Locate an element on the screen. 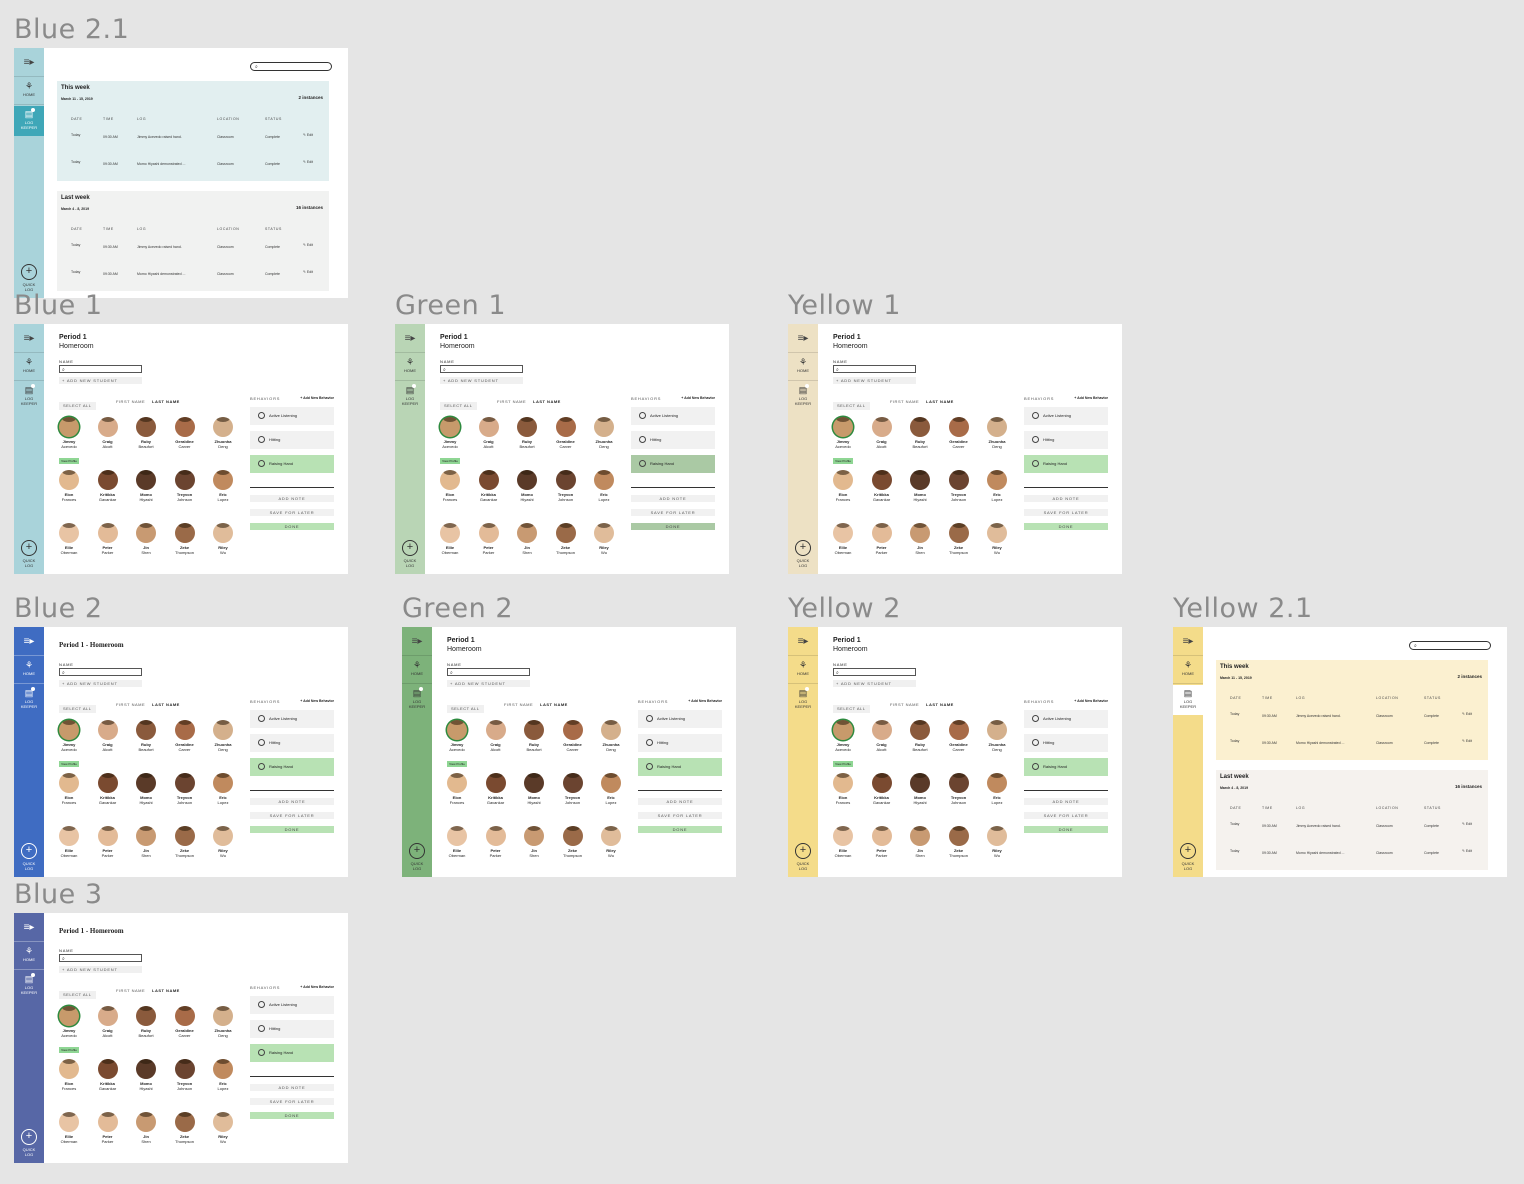 This screenshot has height=1184, width=1524. behavior-item: Hitting is located at coordinates (1066, 440).